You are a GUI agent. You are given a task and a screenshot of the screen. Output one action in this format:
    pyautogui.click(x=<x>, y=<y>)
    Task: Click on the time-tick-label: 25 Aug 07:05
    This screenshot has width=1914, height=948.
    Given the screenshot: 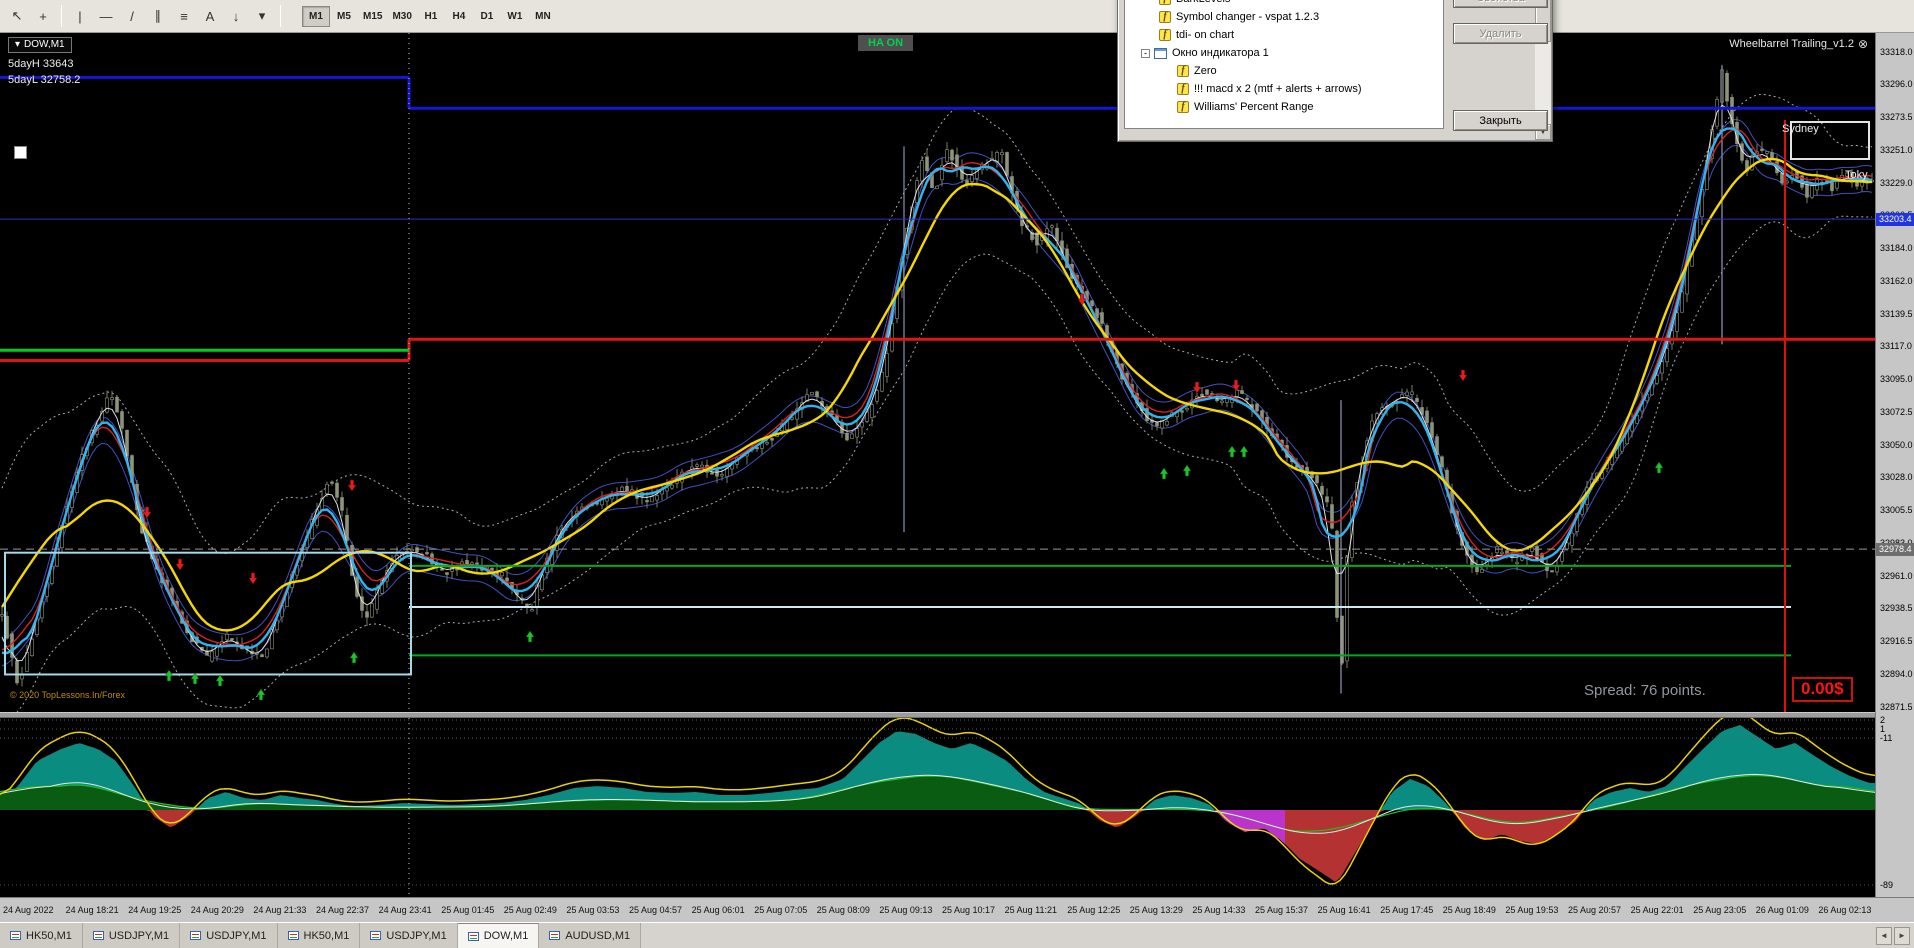 What is the action you would take?
    pyautogui.click(x=781, y=910)
    